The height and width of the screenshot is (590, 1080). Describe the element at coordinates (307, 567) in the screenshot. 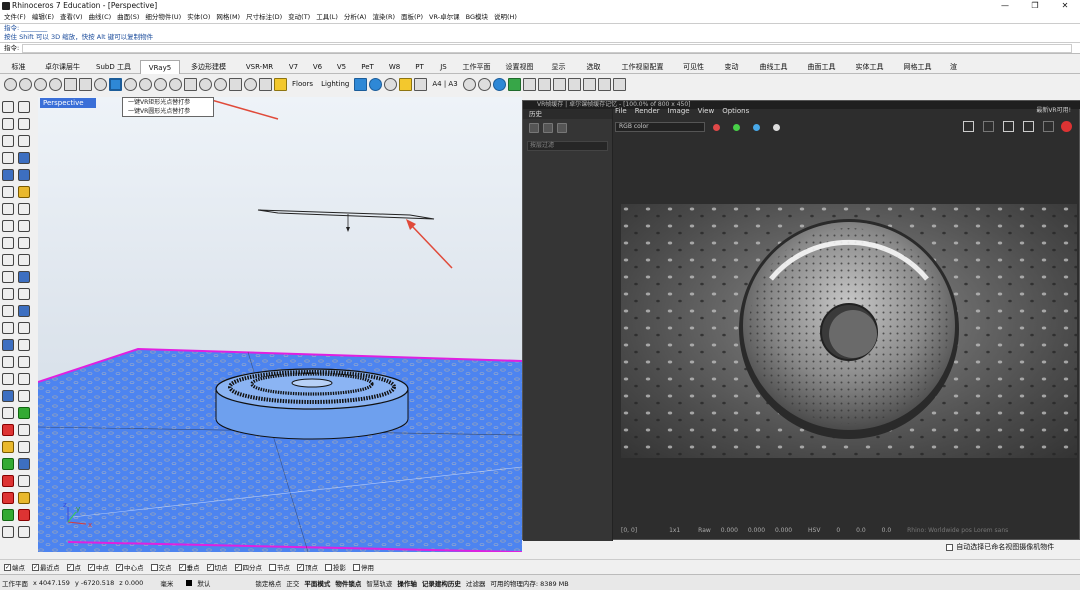

I see `osnap-10: ✓ 顶点` at that location.